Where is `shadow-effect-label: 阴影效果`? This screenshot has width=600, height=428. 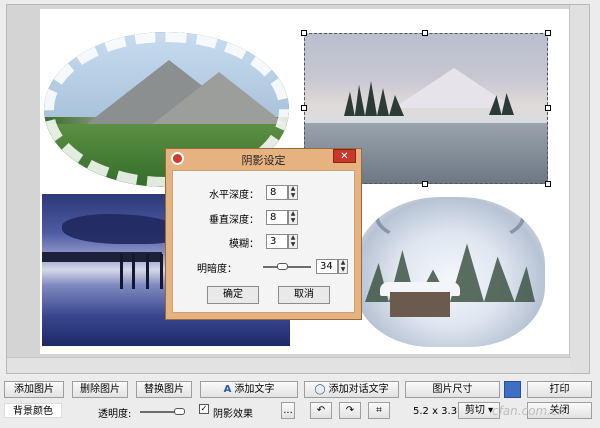
shadow-effect-label: 阴影效果 is located at coordinates (233, 414).